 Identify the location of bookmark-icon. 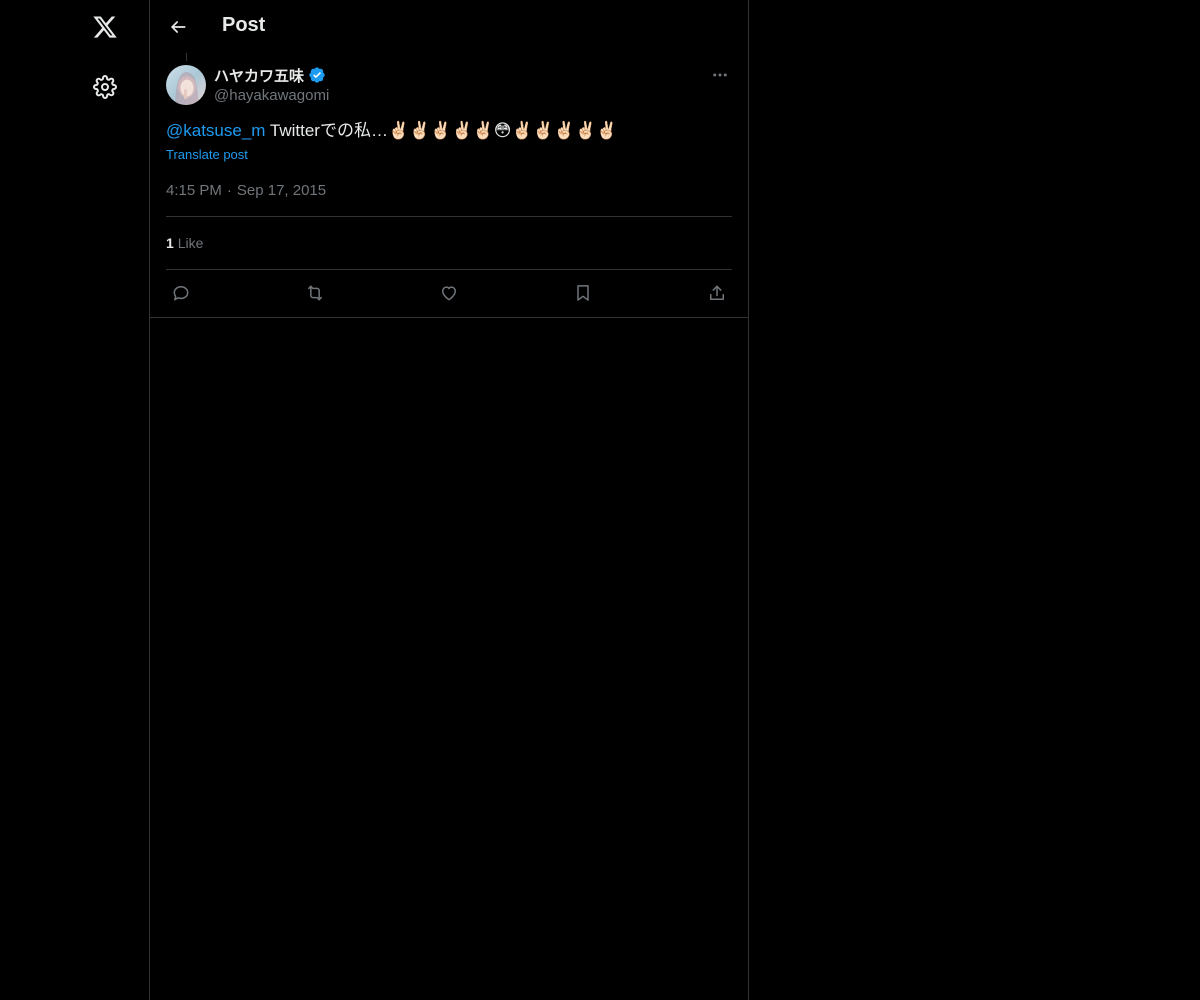
(583, 293).